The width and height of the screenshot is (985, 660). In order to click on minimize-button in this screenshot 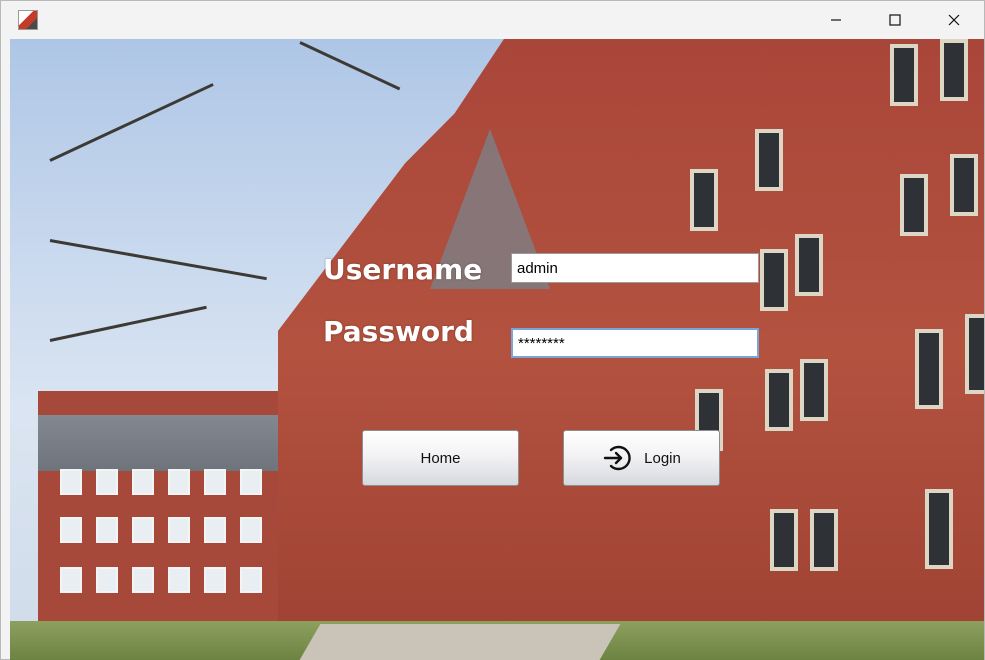, I will do `click(836, 20)`.